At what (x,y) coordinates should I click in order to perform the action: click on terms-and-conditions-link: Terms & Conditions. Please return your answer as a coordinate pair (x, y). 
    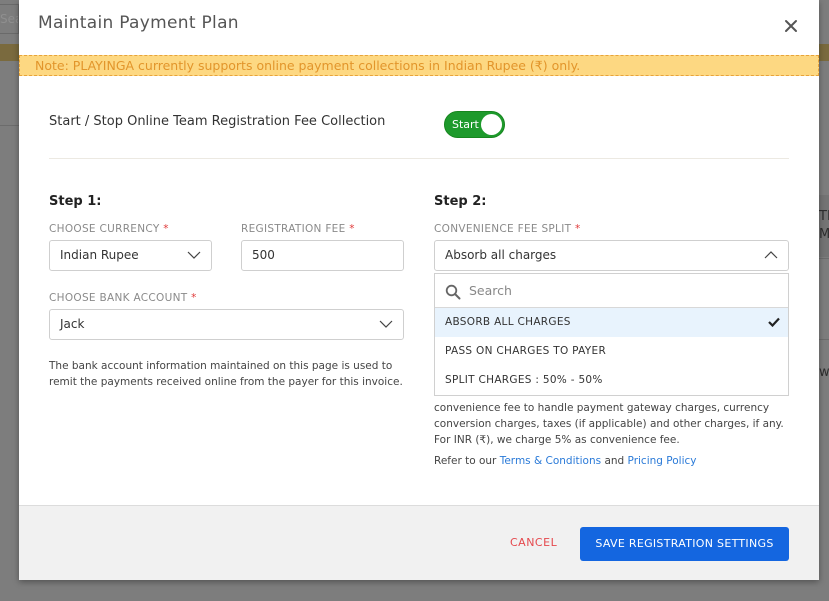
    Looking at the image, I should click on (550, 461).